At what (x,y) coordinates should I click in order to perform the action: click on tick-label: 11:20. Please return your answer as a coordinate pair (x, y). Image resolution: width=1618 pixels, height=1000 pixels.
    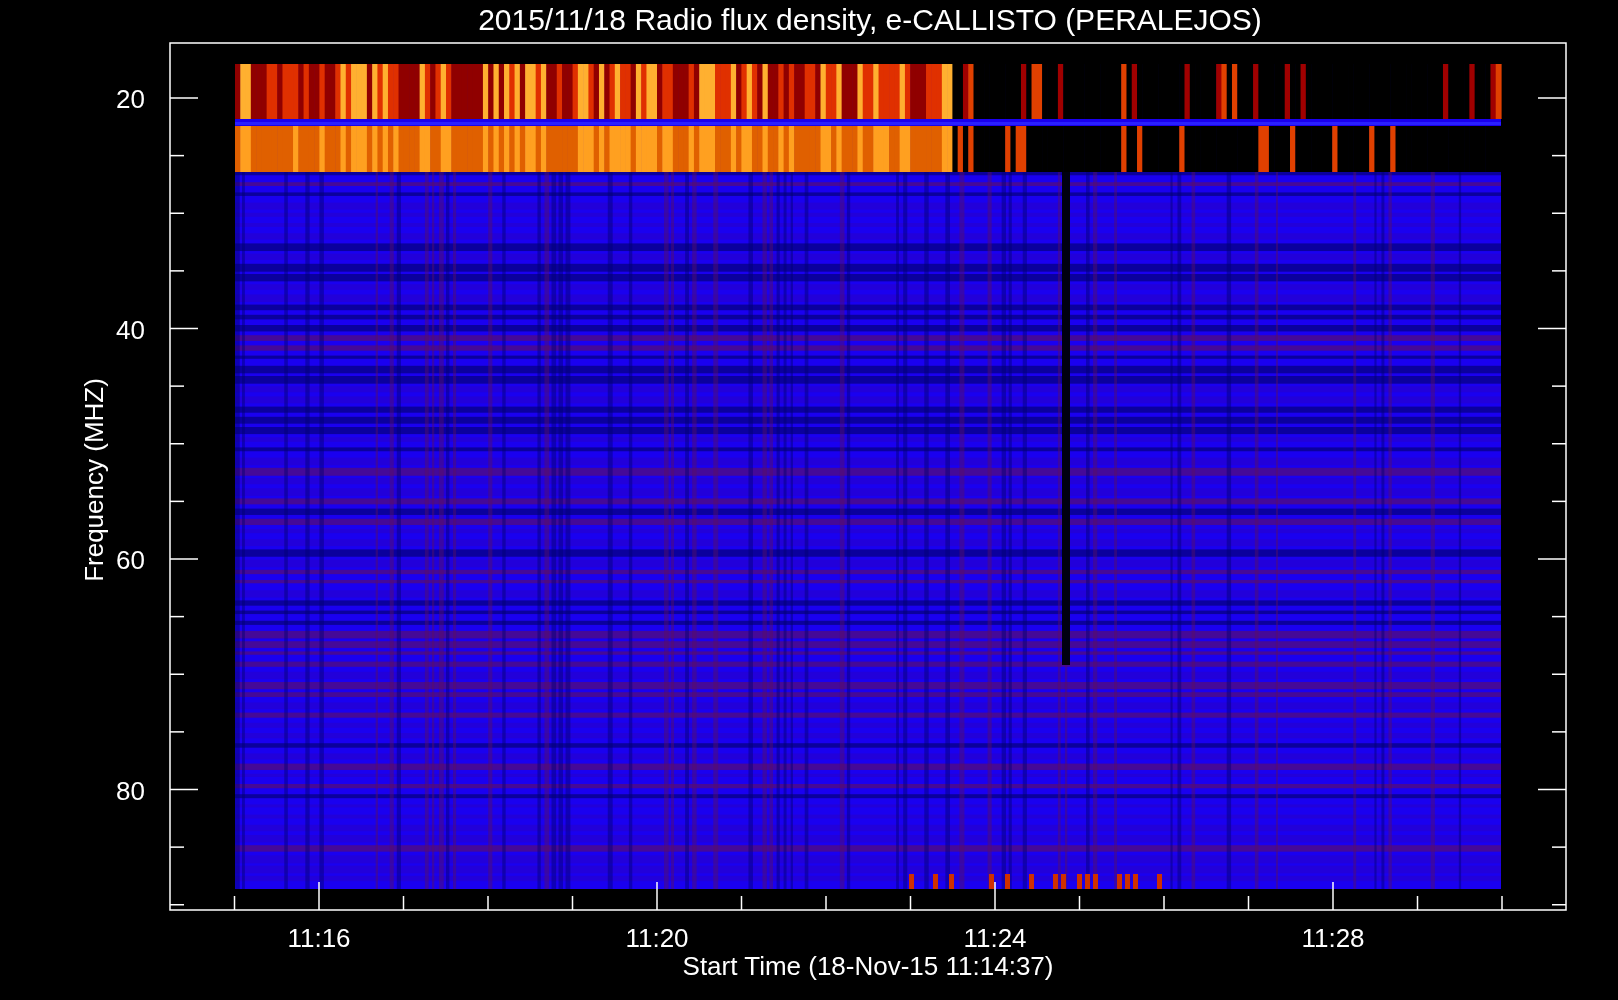
    Looking at the image, I should click on (657, 938).